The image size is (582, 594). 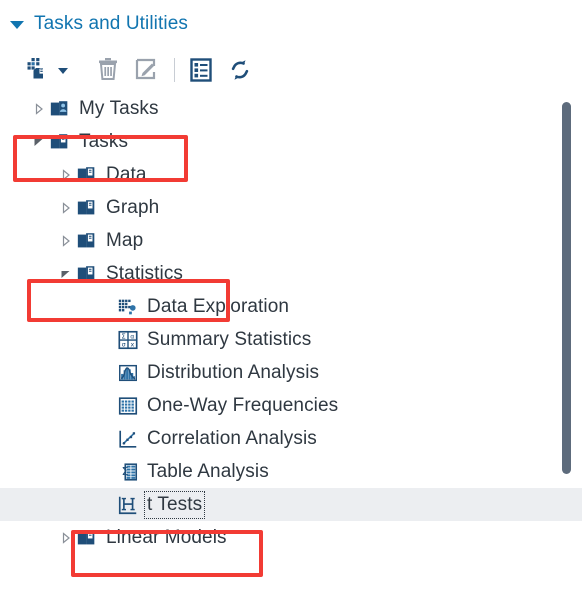 What do you see at coordinates (17, 24) in the screenshot?
I see `triangle-down-icon` at bounding box center [17, 24].